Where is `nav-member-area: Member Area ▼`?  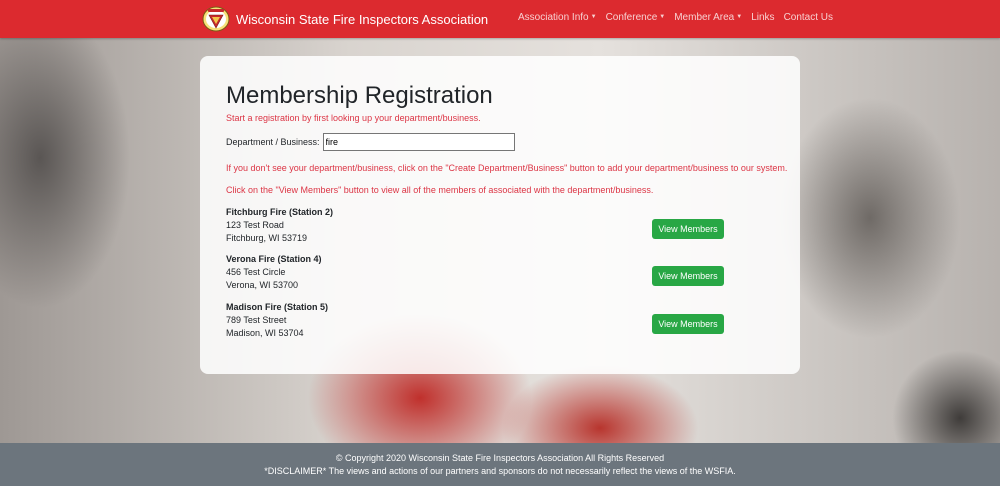
nav-member-area: Member Area ▼ is located at coordinates (708, 17).